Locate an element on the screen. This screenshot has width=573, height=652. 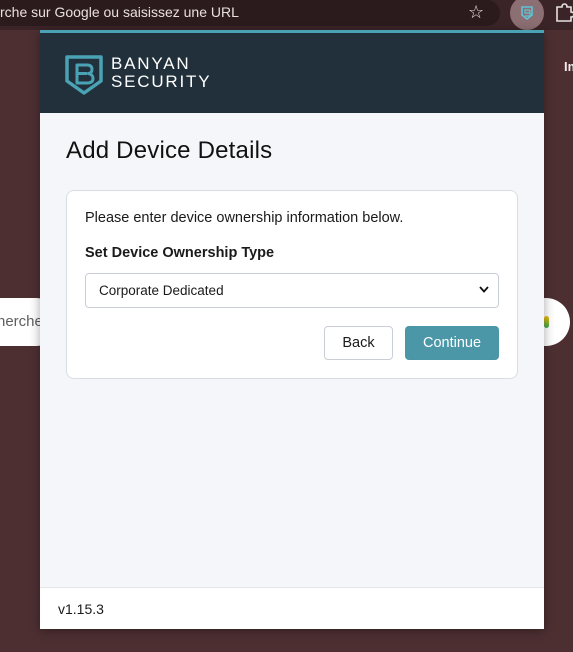
brand-wordmark: BANYAN SECURITY is located at coordinates (161, 73).